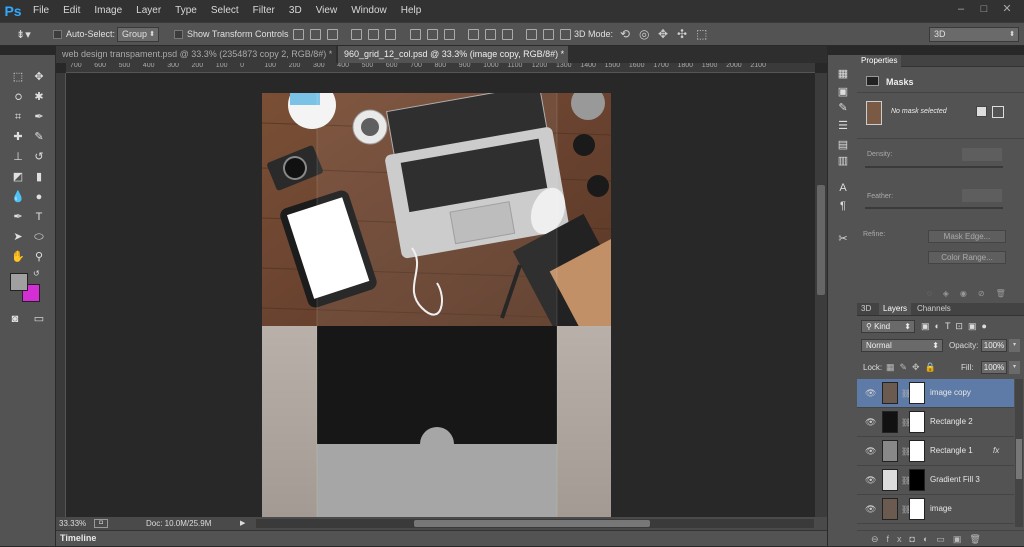 This screenshot has width=1024, height=547. I want to click on kind-filter-dropdown: ⚲ Kind ⬍, so click(888, 326).